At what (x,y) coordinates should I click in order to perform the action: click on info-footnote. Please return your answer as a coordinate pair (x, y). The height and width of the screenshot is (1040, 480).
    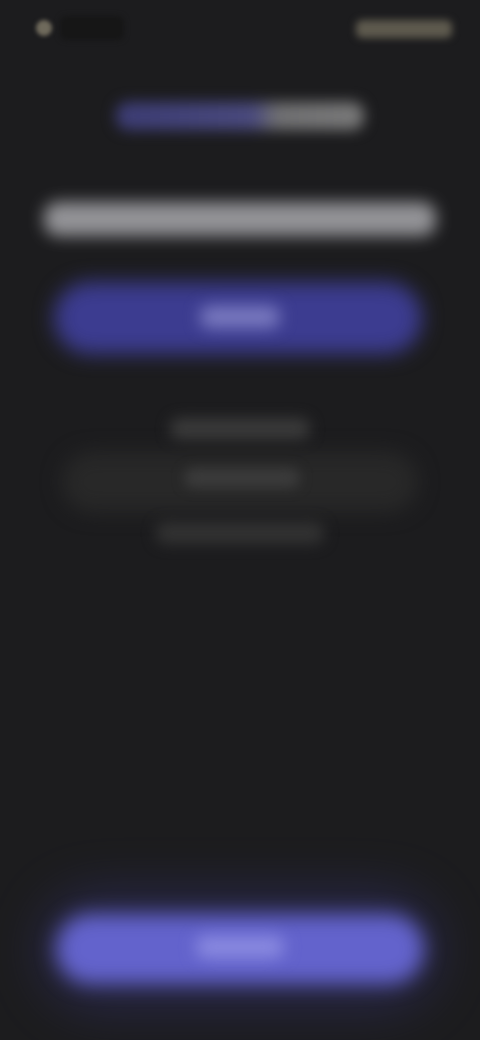
    Looking at the image, I should click on (240, 533).